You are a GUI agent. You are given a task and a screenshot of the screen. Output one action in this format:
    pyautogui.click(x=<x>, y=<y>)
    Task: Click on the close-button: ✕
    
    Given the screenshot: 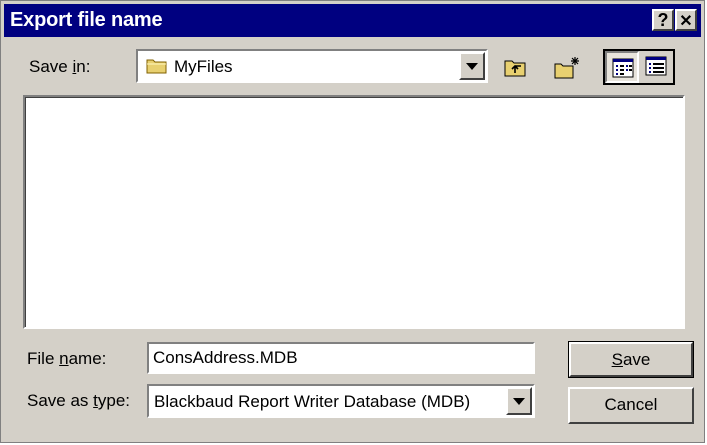 What is the action you would take?
    pyautogui.click(x=686, y=20)
    